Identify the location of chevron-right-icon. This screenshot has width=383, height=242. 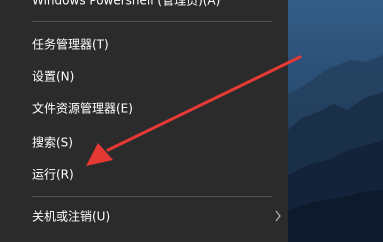
(278, 216).